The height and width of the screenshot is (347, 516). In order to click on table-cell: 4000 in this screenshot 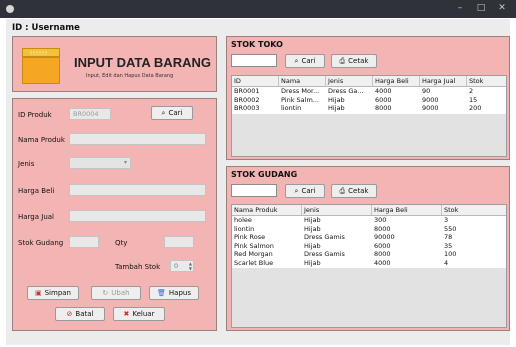, I will do `click(383, 91)`.